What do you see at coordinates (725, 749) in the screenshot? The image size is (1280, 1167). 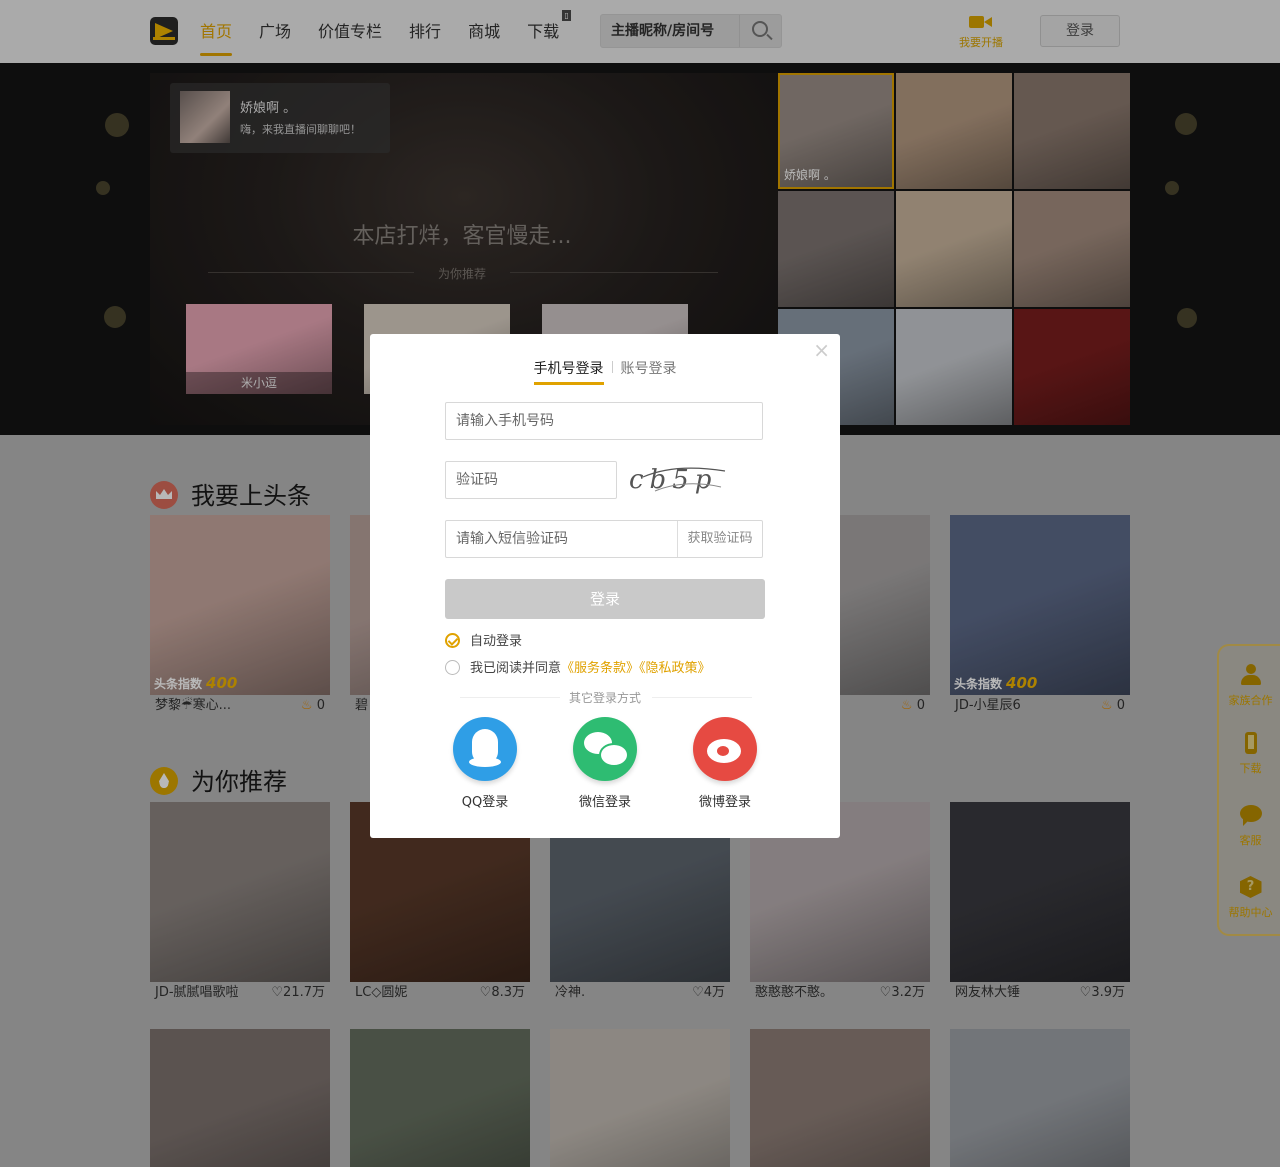 I see `weibo-icon` at bounding box center [725, 749].